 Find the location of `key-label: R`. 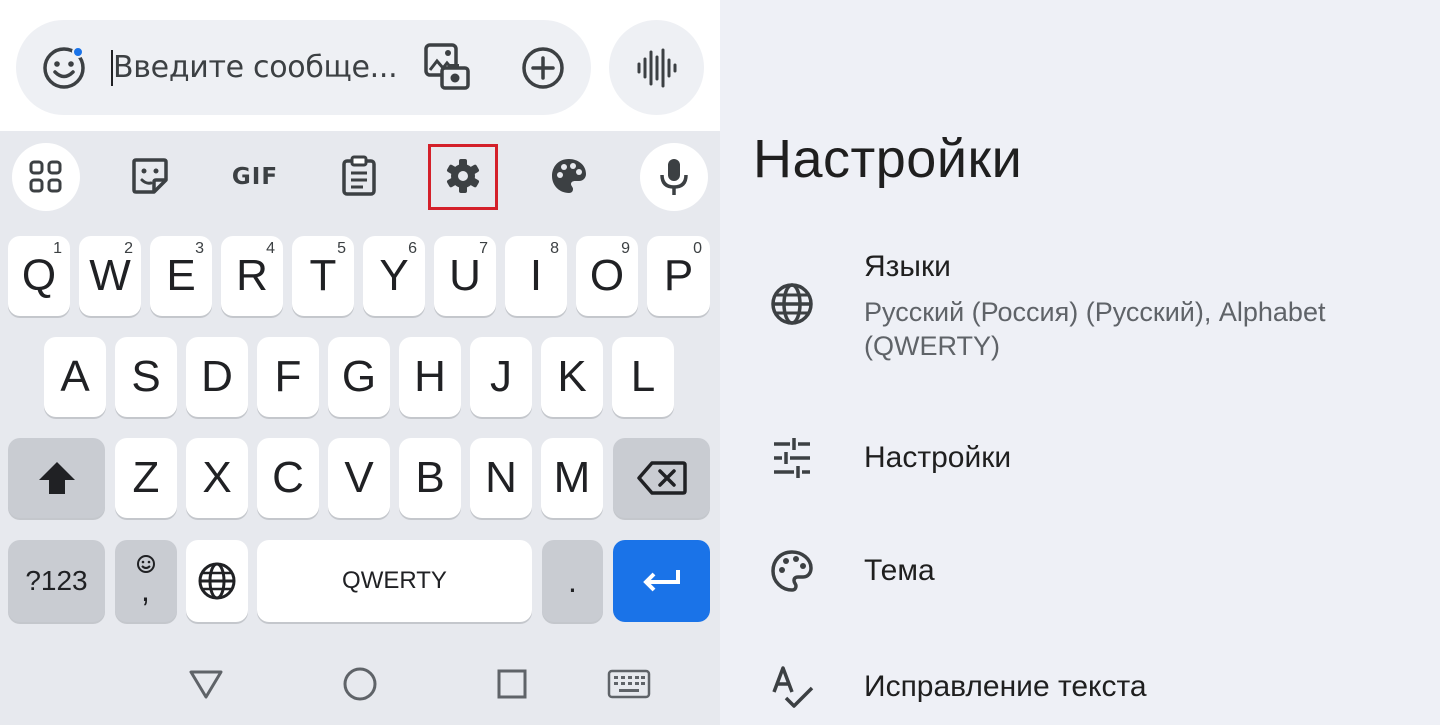

key-label: R is located at coordinates (252, 275).